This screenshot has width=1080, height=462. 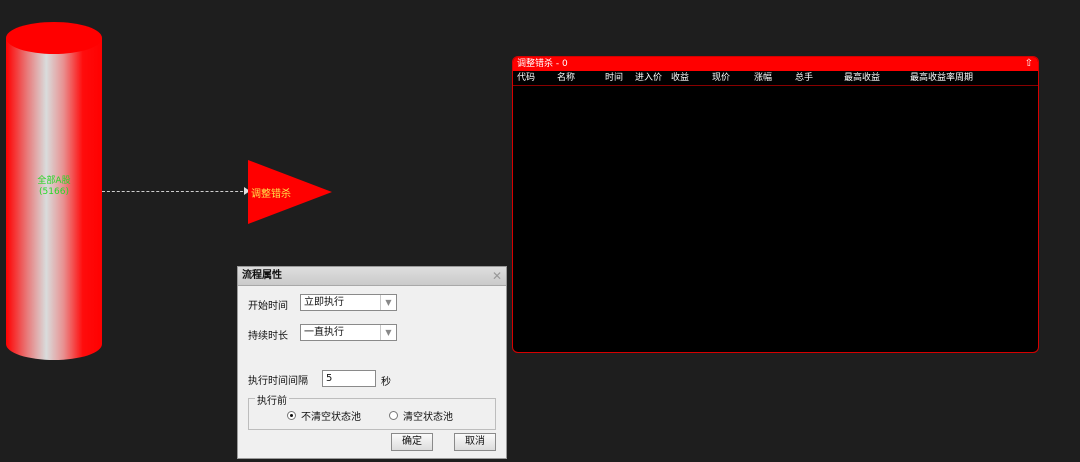 I want to click on close-icon: ✕, so click(x=497, y=276).